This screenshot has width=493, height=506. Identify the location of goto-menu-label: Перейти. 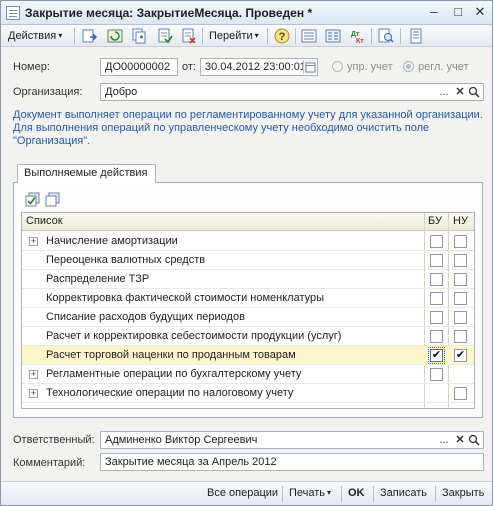
(231, 36).